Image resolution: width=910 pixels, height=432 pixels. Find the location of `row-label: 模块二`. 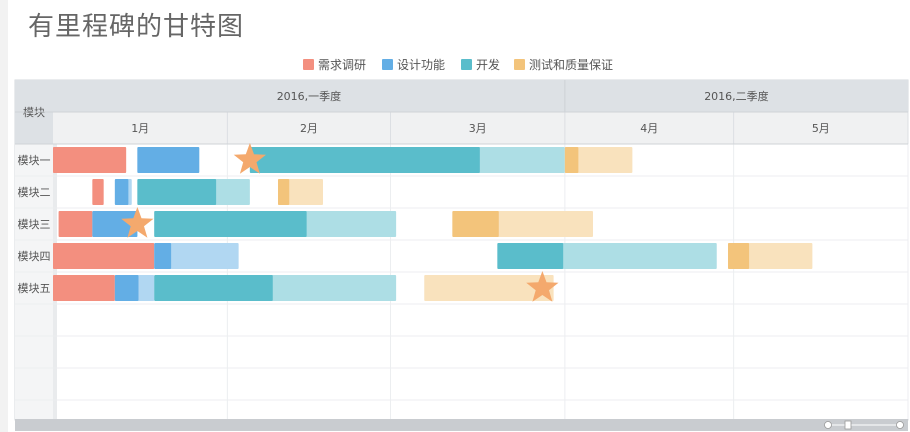

row-label: 模块二 is located at coordinates (34, 192).